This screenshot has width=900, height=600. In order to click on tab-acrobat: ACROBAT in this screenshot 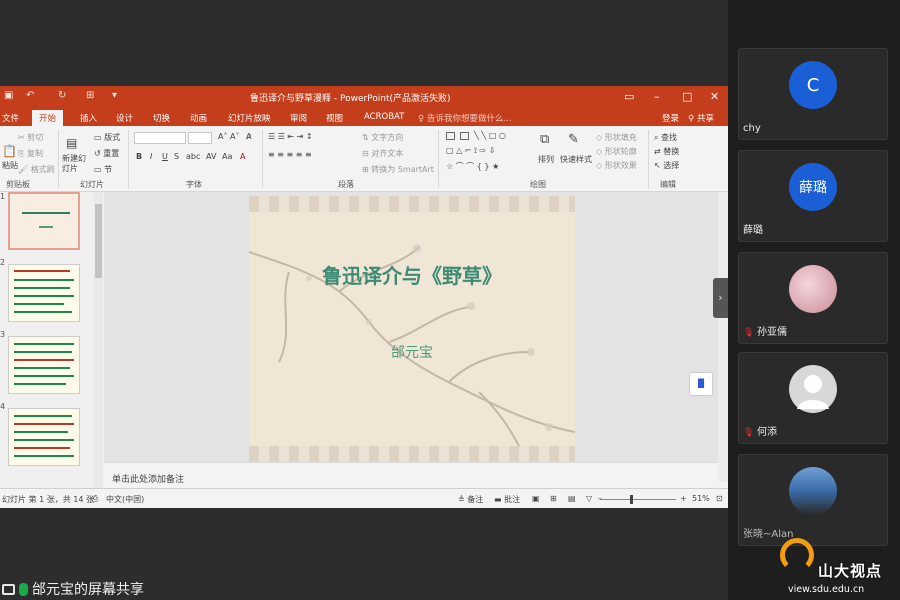, I will do `click(384, 117)`.